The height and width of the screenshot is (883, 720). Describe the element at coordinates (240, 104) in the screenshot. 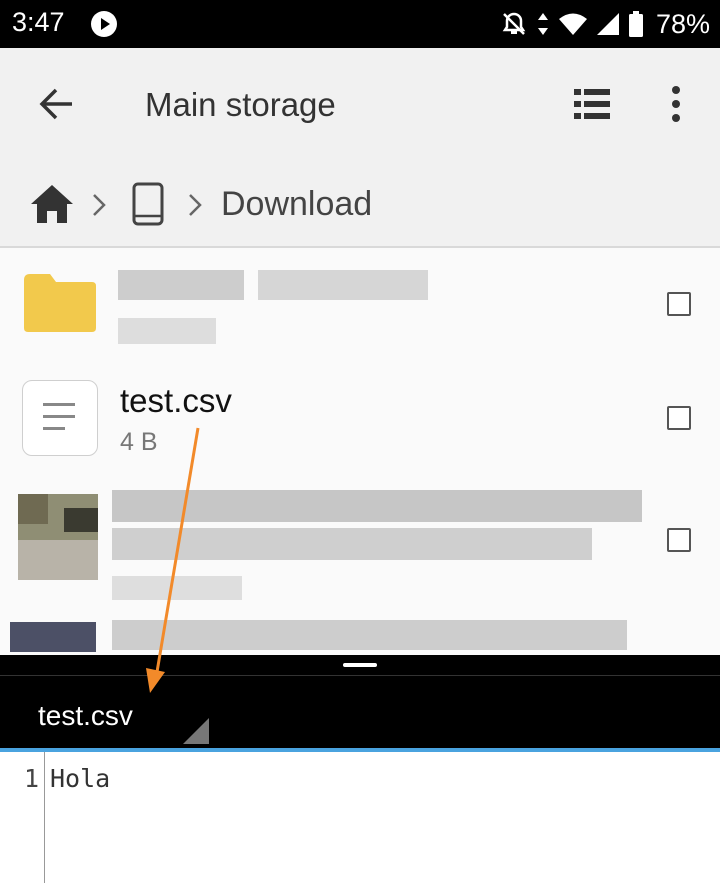

I see `page-title: Main storage` at that location.